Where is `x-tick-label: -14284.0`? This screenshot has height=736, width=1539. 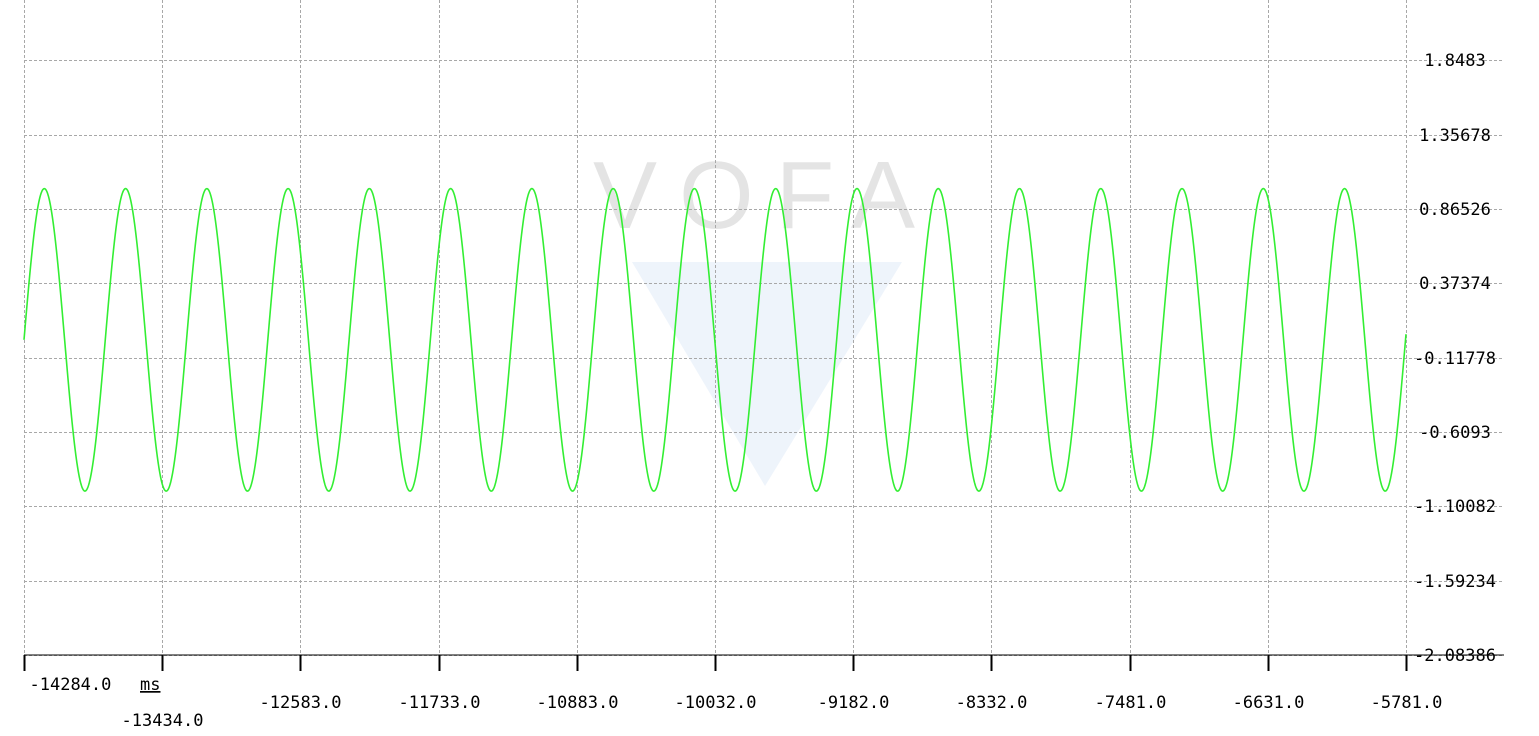 x-tick-label: -14284.0 is located at coordinates (71, 685).